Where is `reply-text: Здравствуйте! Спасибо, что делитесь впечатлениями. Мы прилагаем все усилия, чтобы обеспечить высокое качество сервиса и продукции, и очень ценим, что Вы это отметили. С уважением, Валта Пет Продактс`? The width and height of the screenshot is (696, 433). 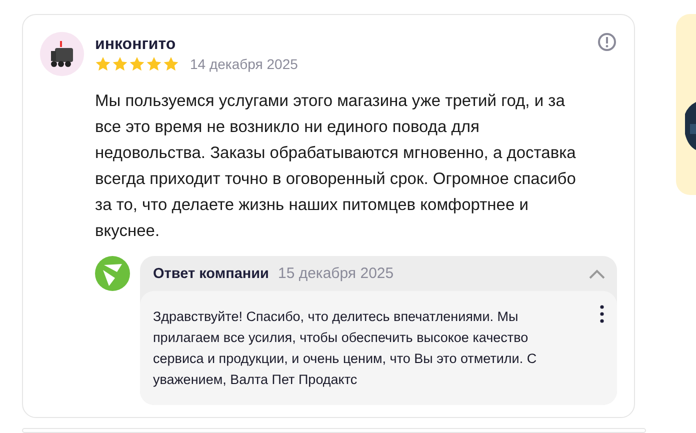 reply-text: Здравствуйте! Спасибо, что делитесь впечатлениями. Мы прилагаем все усилия, чтобы обеспечить высокое качество сервиса и продукции, и очень ценим, что Вы это отметили. С уважением, Валта Пет Продактс is located at coordinates (345, 348).